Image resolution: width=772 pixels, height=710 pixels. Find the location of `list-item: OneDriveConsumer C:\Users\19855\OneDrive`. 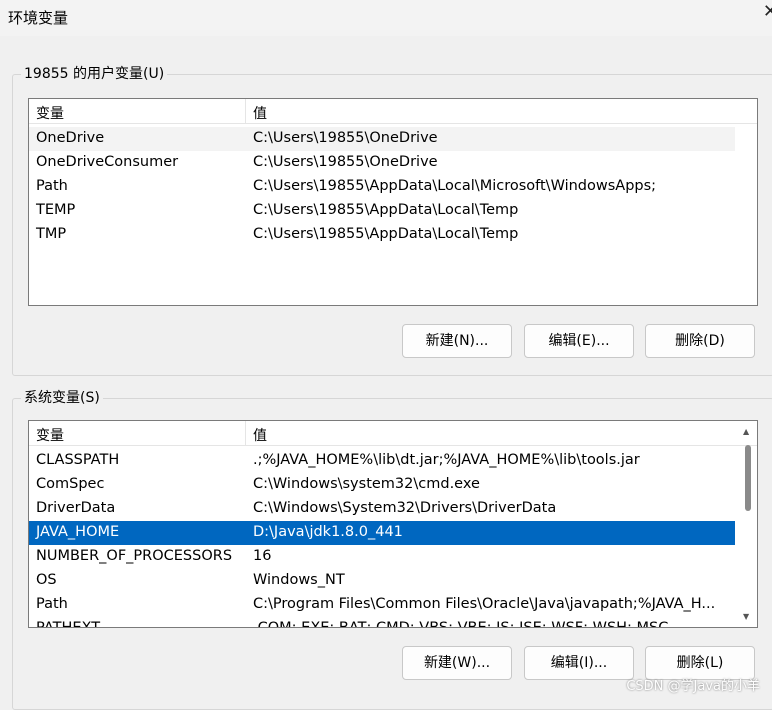

list-item: OneDriveConsumer C:\Users\19855\OneDrive is located at coordinates (382, 163).